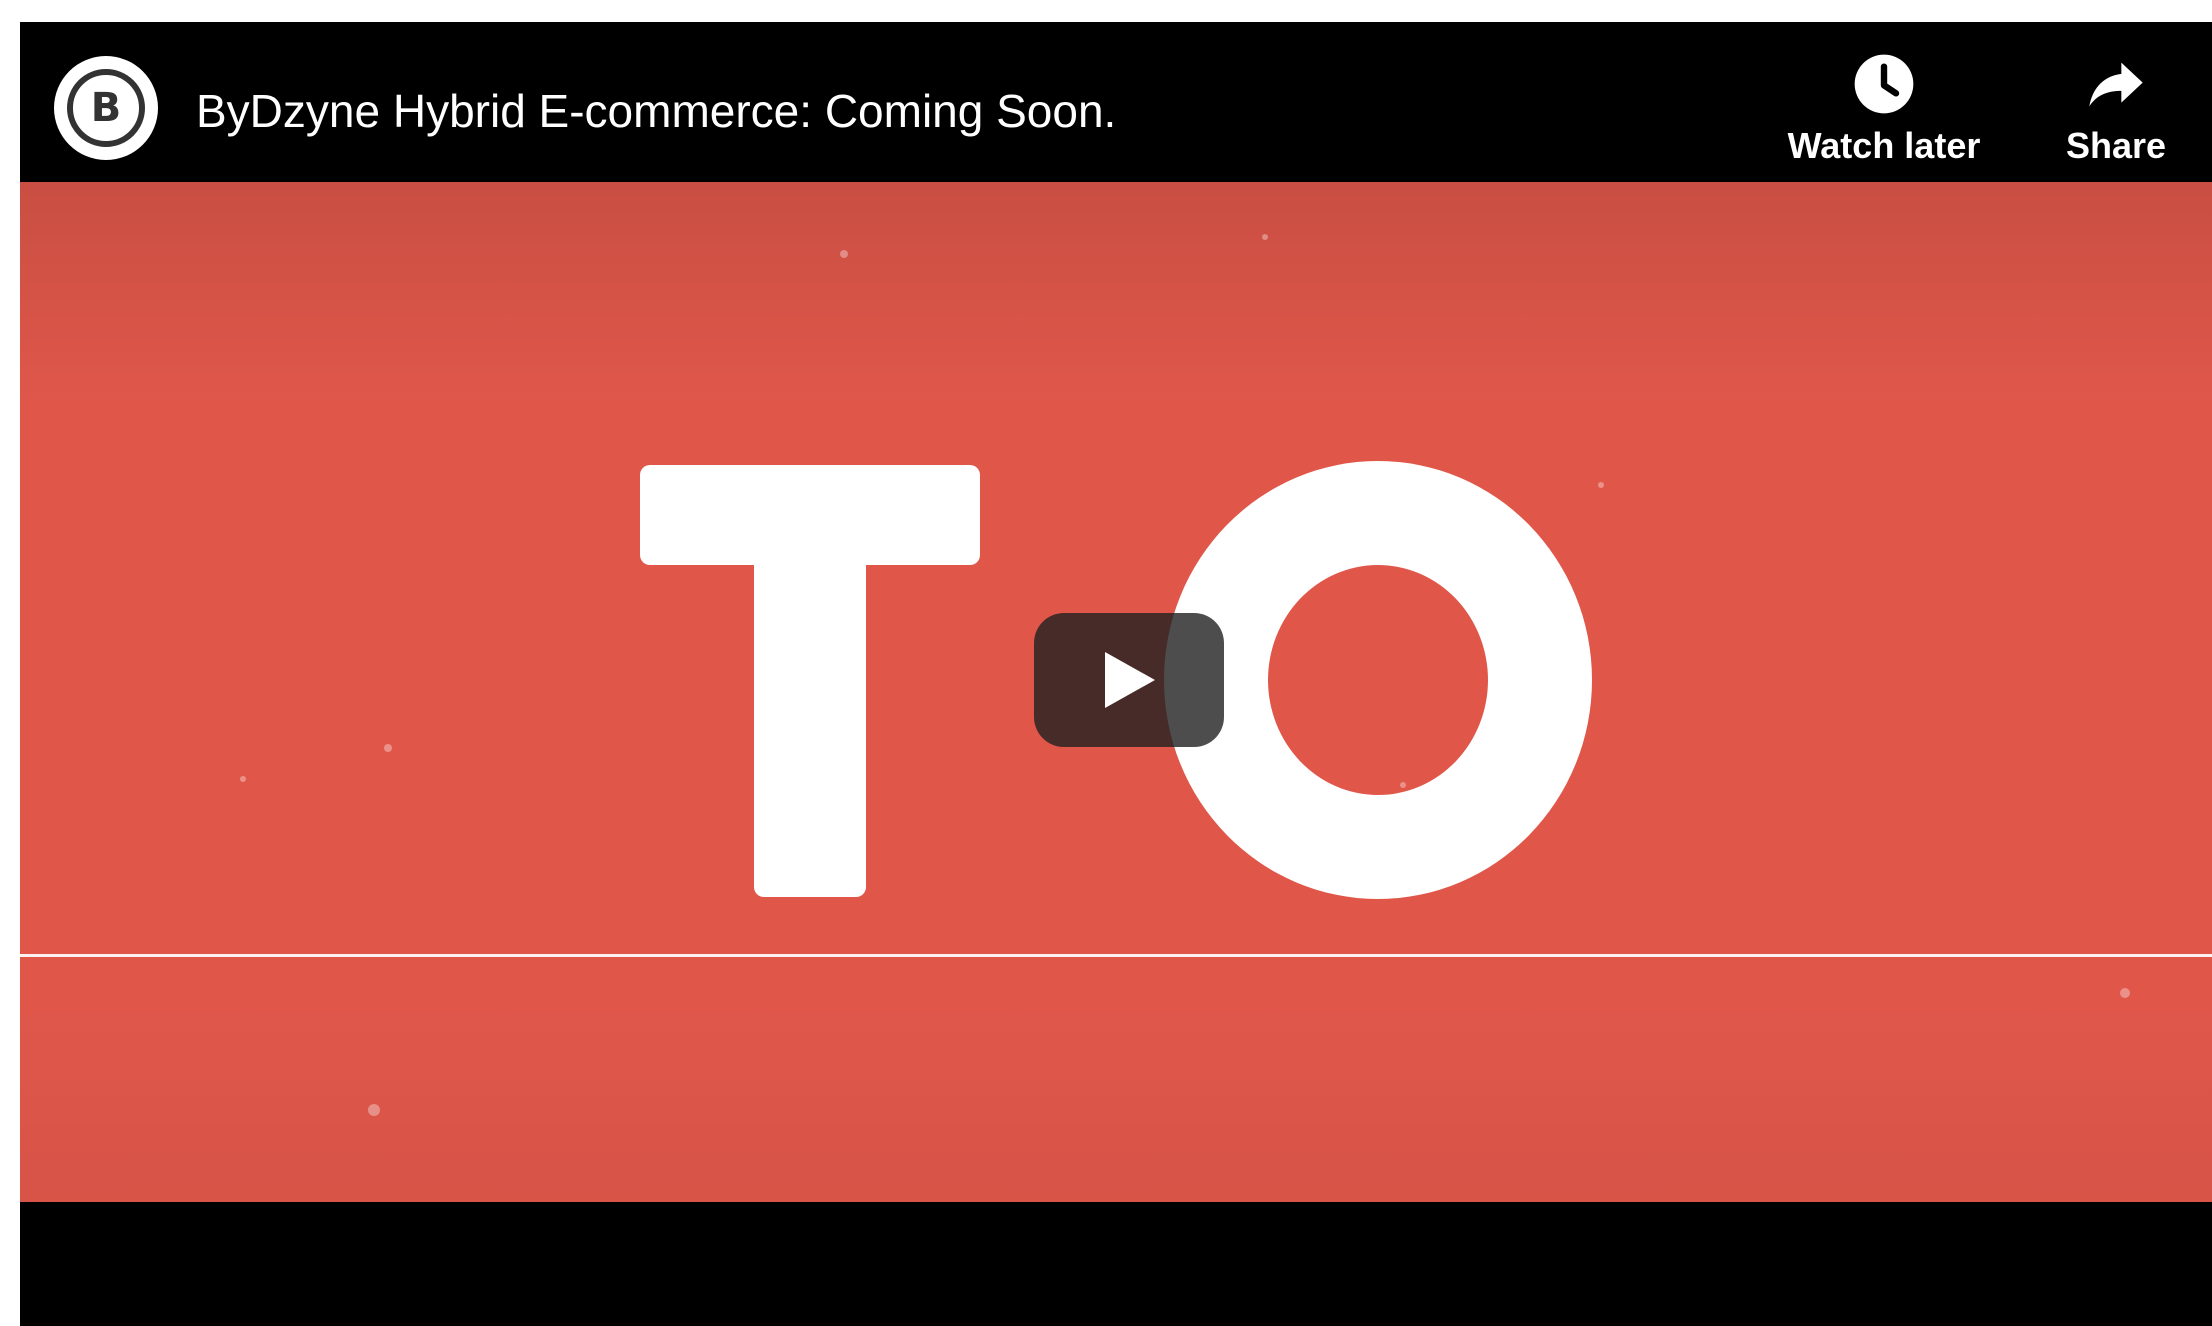 This screenshot has height=1326, width=2212. I want to click on share-button: Share, so click(2116, 109).